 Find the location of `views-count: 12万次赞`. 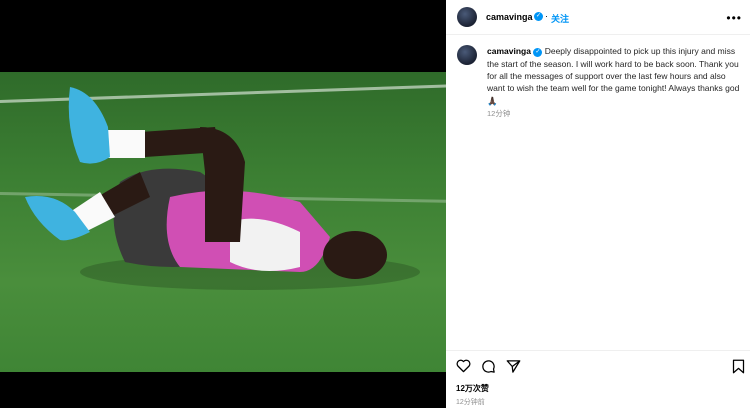

views-count: 12万次赞 is located at coordinates (472, 388).